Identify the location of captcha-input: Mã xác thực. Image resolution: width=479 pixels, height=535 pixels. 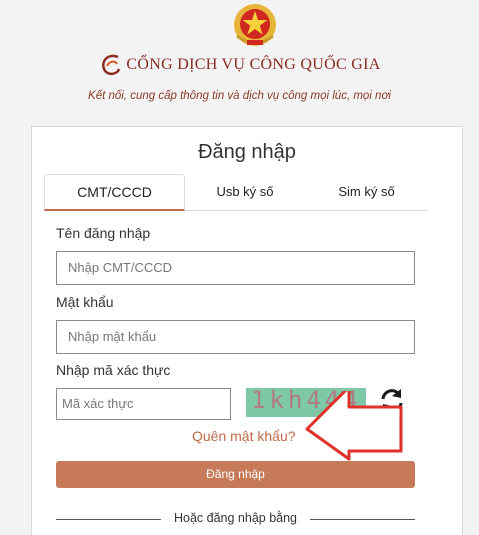
(143, 404).